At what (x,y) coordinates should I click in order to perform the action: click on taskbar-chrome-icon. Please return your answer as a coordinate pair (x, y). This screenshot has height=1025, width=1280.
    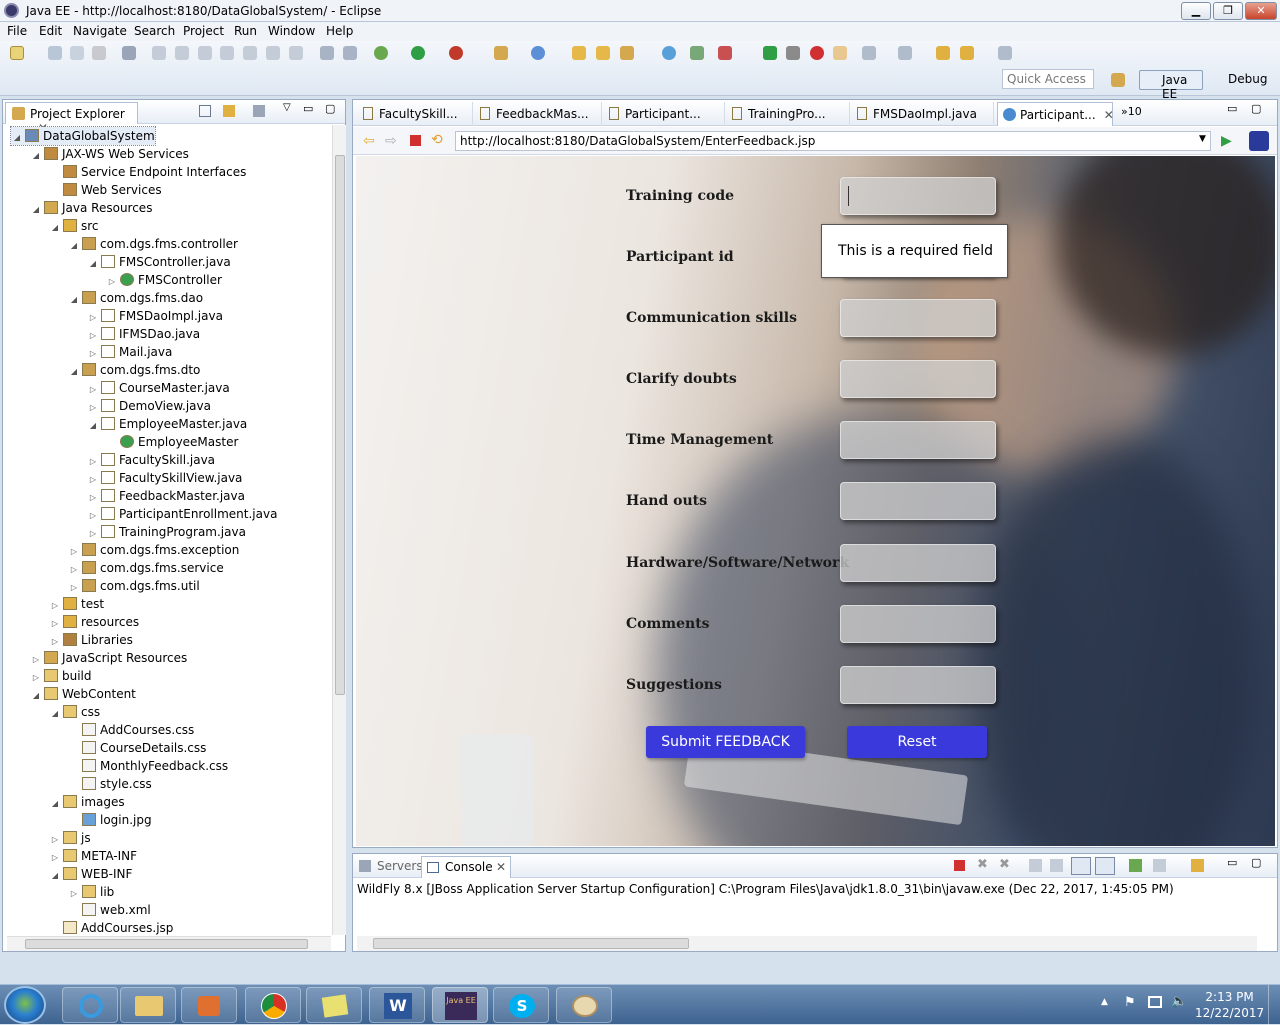
    Looking at the image, I should click on (273, 1005).